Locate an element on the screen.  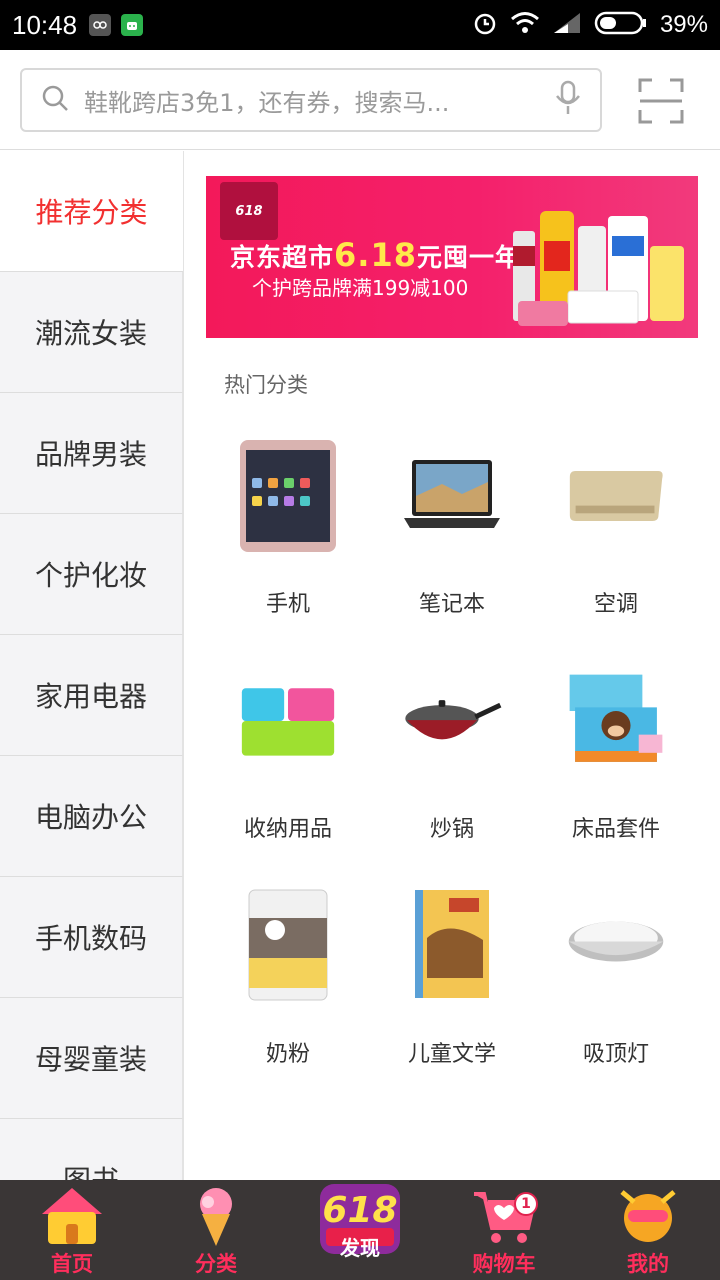
tab-discover: 618 发现 is located at coordinates (360, 1230).